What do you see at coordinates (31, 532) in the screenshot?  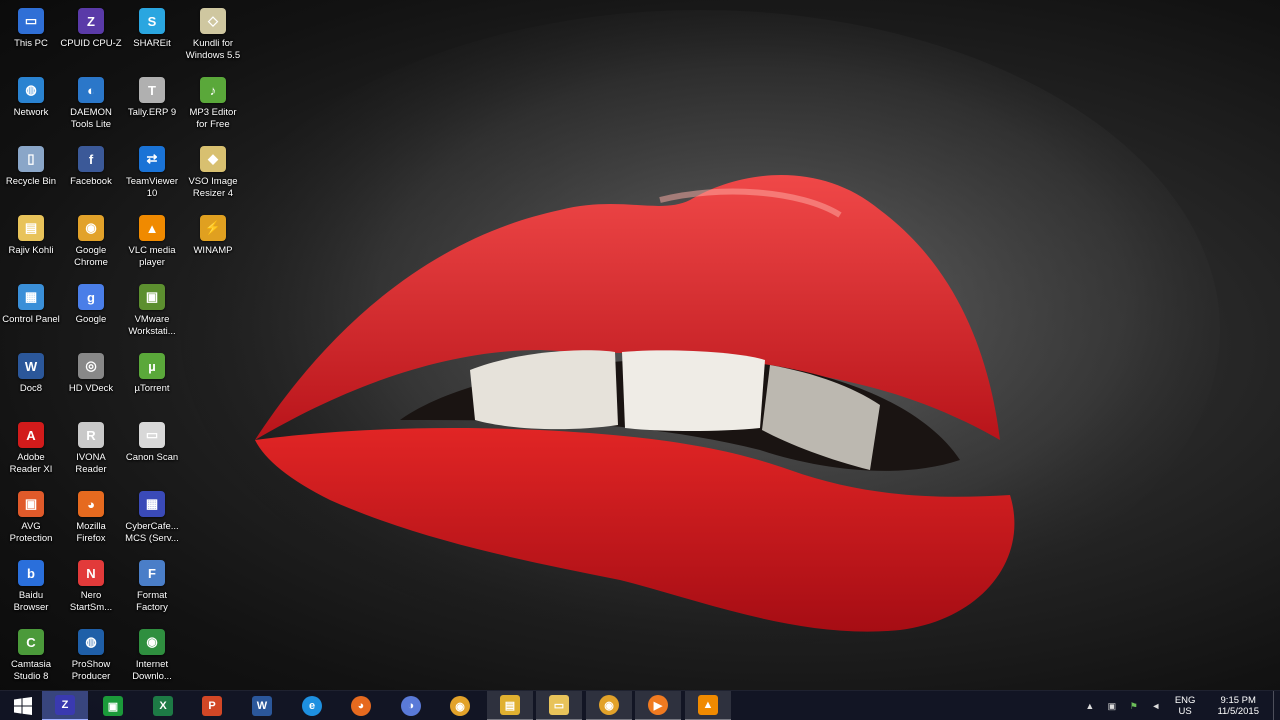 I see `desktop-shortcut-label: AVG Protection` at bounding box center [31, 532].